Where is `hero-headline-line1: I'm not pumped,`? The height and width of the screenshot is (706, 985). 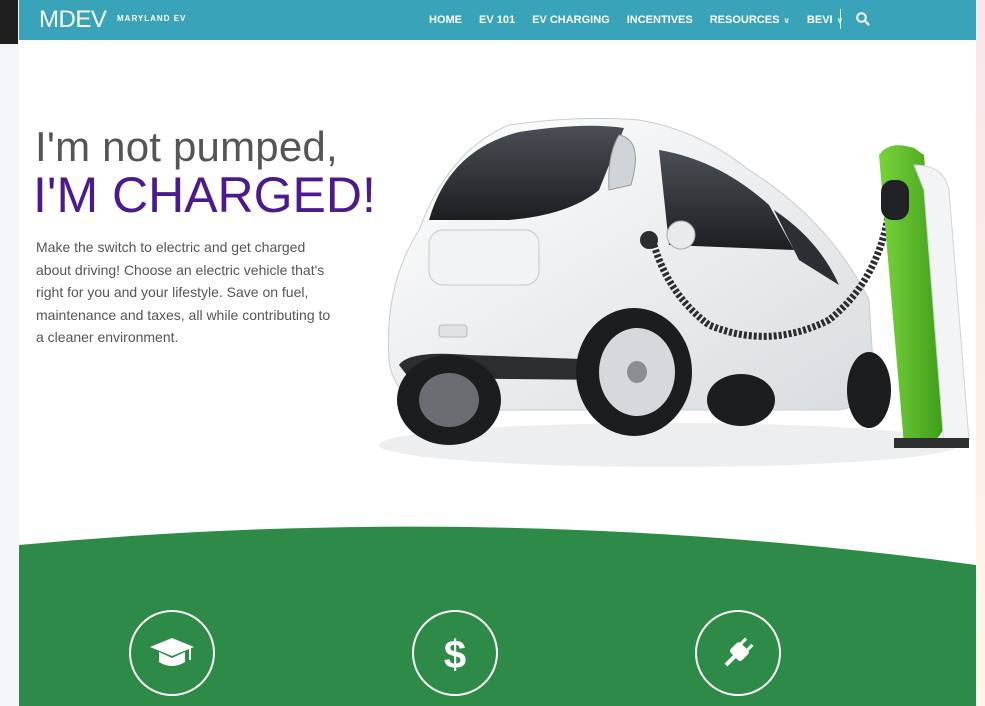
hero-headline-line1: I'm not pumped, is located at coordinates (186, 146).